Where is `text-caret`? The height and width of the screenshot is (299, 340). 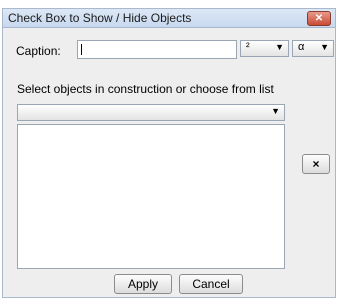
text-caret is located at coordinates (81, 49).